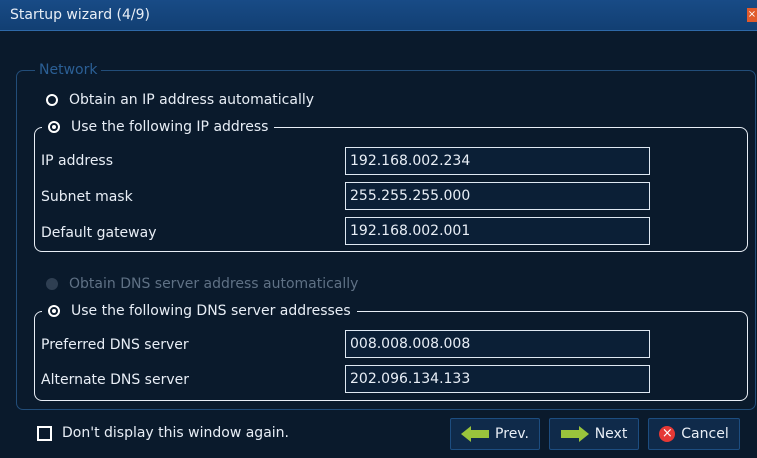 This screenshot has height=458, width=757. I want to click on dns-manual-legend: Use the following DNS server addresses, so click(199, 311).